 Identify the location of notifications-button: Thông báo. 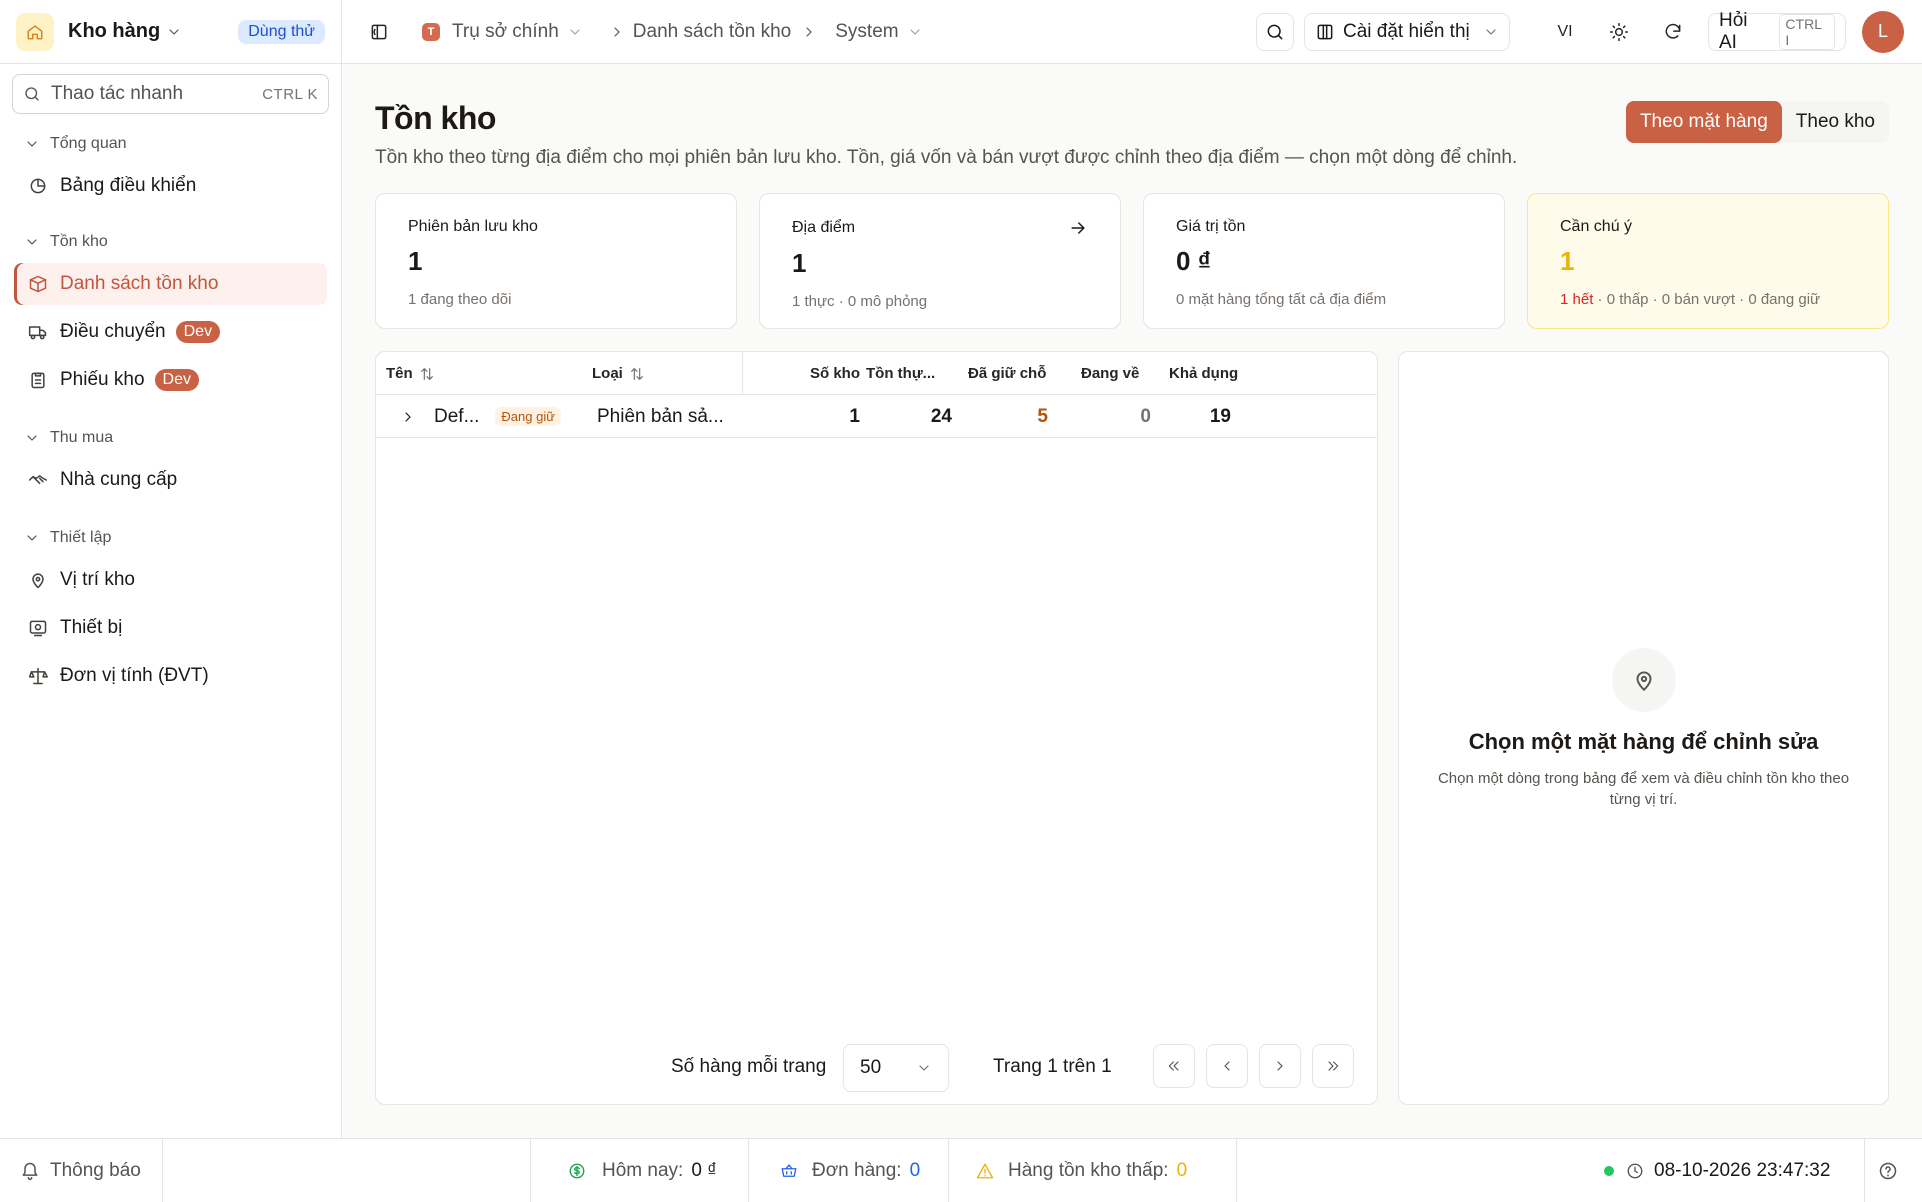
(80, 1170).